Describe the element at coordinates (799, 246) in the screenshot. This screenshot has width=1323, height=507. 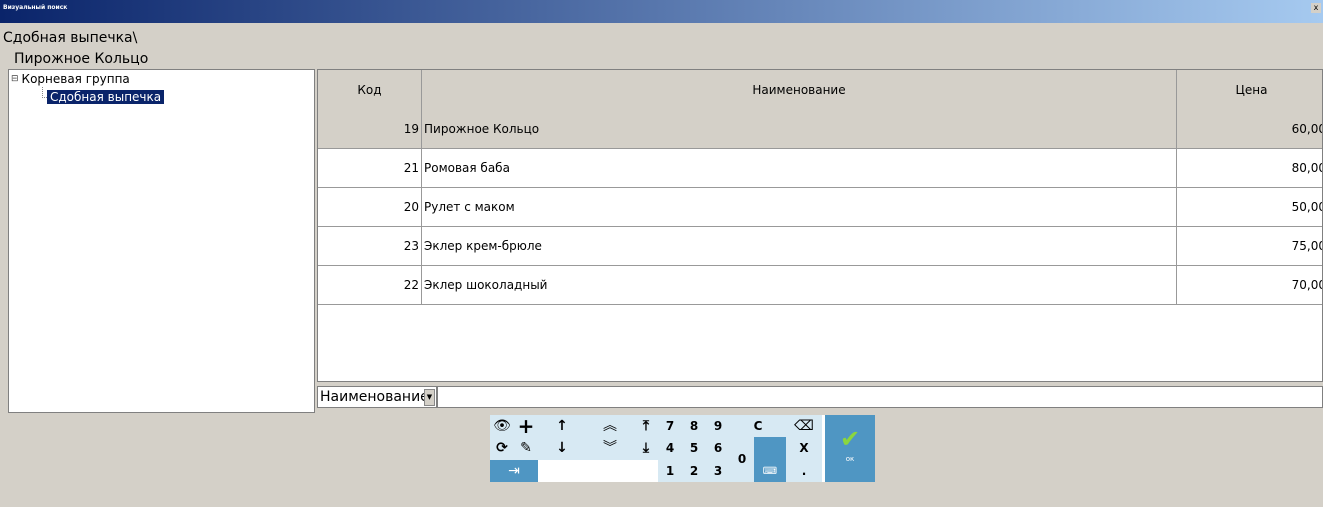
I see `cell-name: Эклер крем-брюле` at that location.